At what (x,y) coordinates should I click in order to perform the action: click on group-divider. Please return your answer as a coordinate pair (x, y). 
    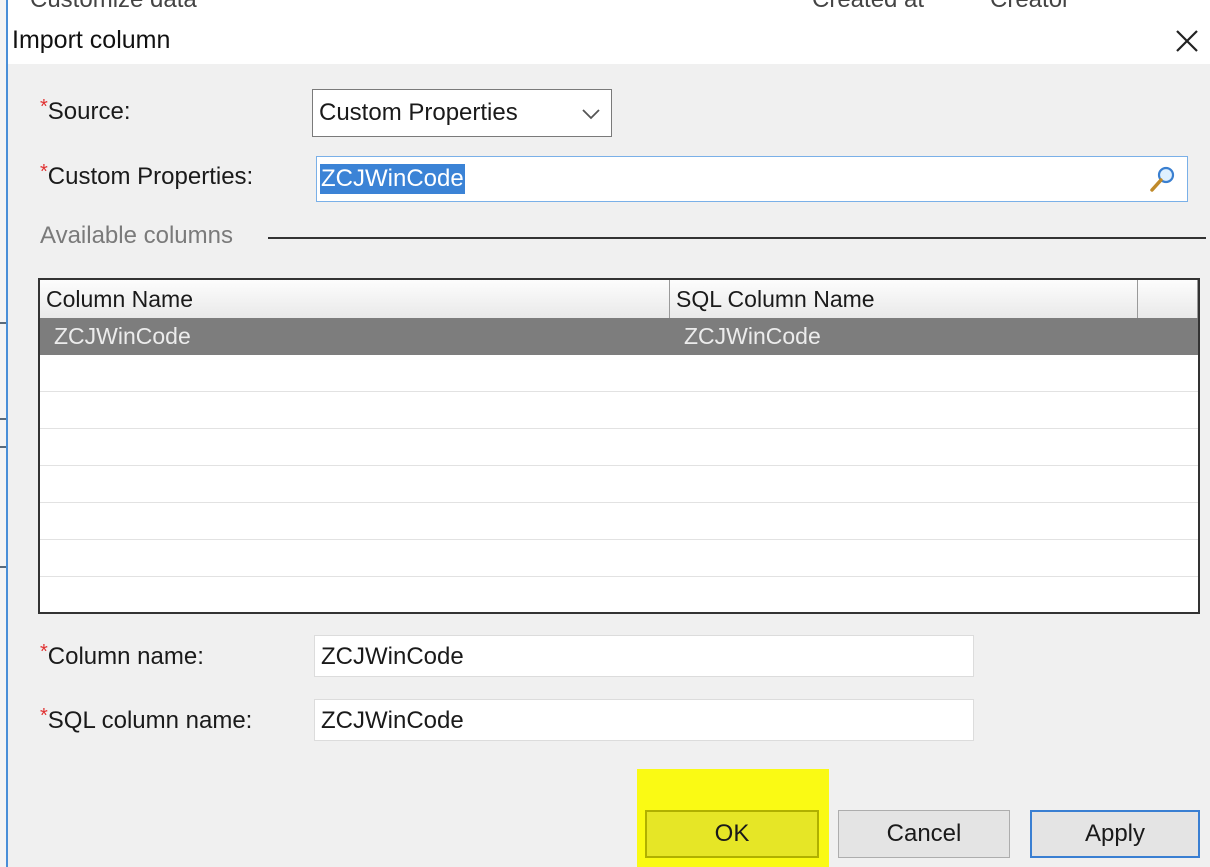
    Looking at the image, I should click on (737, 238).